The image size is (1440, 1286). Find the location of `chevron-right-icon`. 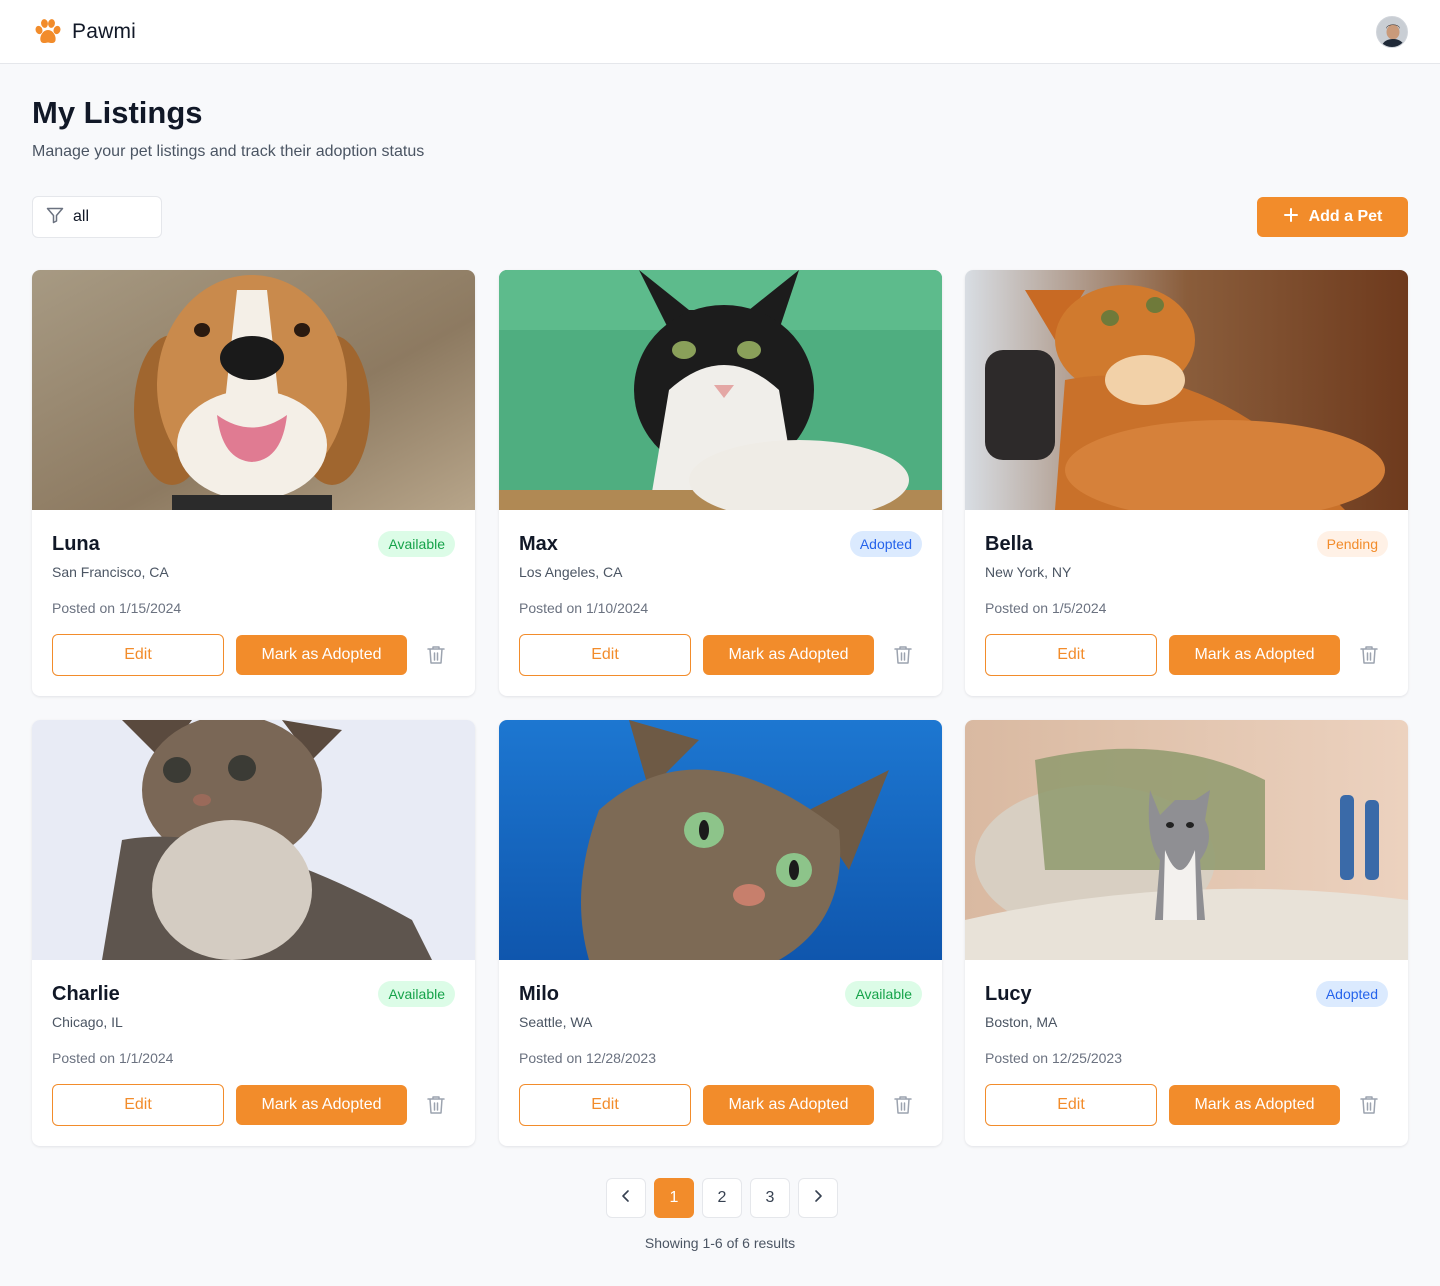

chevron-right-icon is located at coordinates (818, 1198).